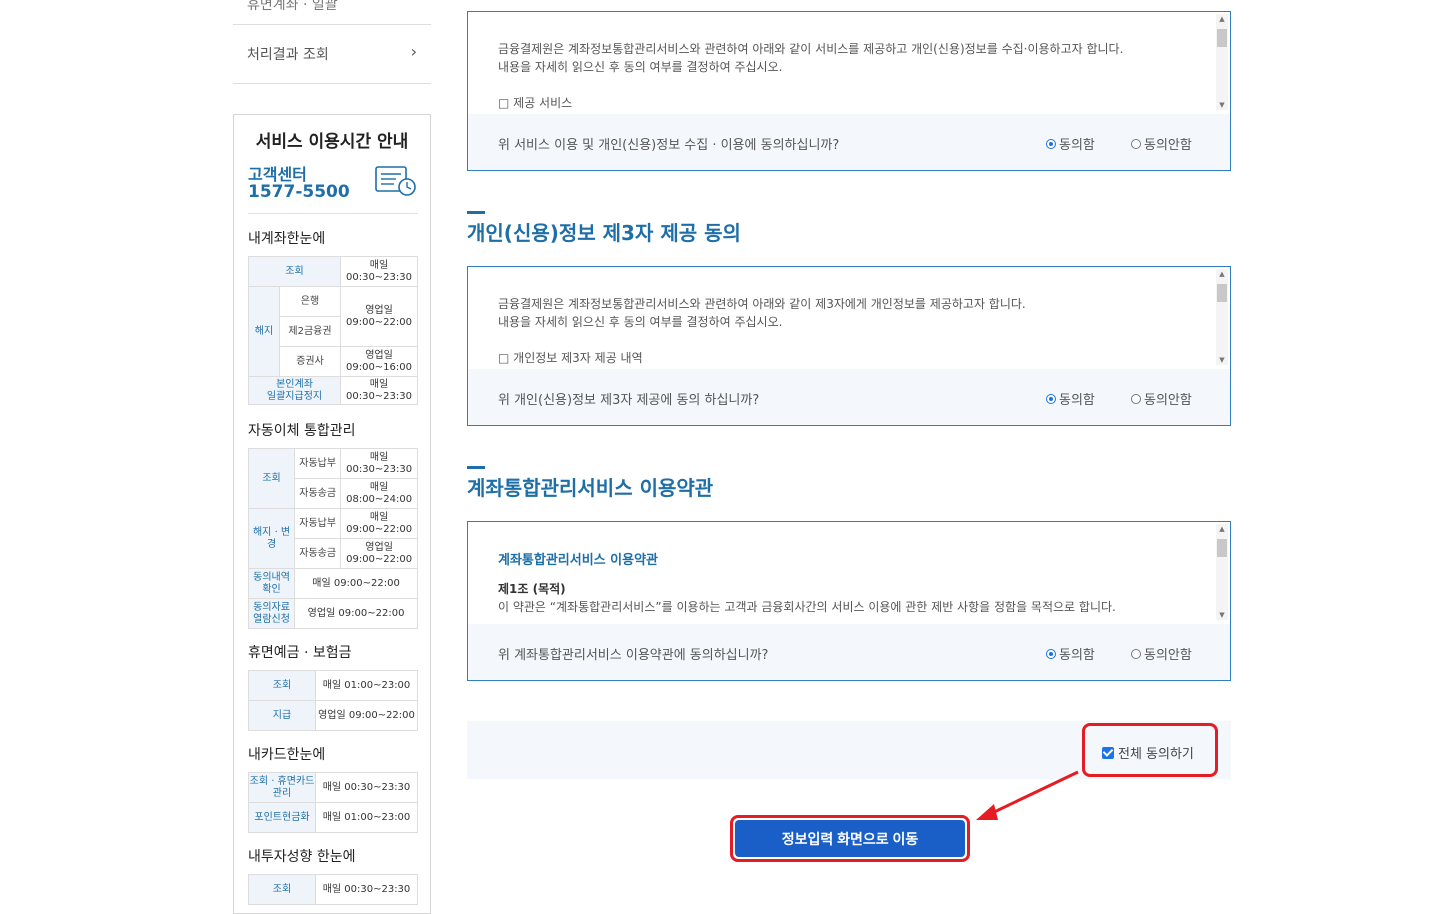 This screenshot has width=1433, height=914. I want to click on sidebar-item-result: 처리결과 조회 ›, so click(332, 54).